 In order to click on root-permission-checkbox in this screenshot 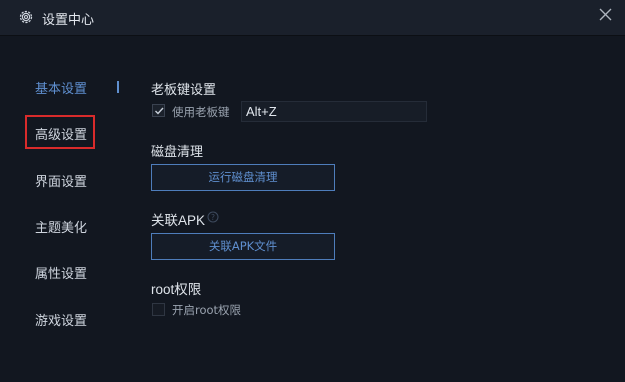, I will do `click(158, 309)`.